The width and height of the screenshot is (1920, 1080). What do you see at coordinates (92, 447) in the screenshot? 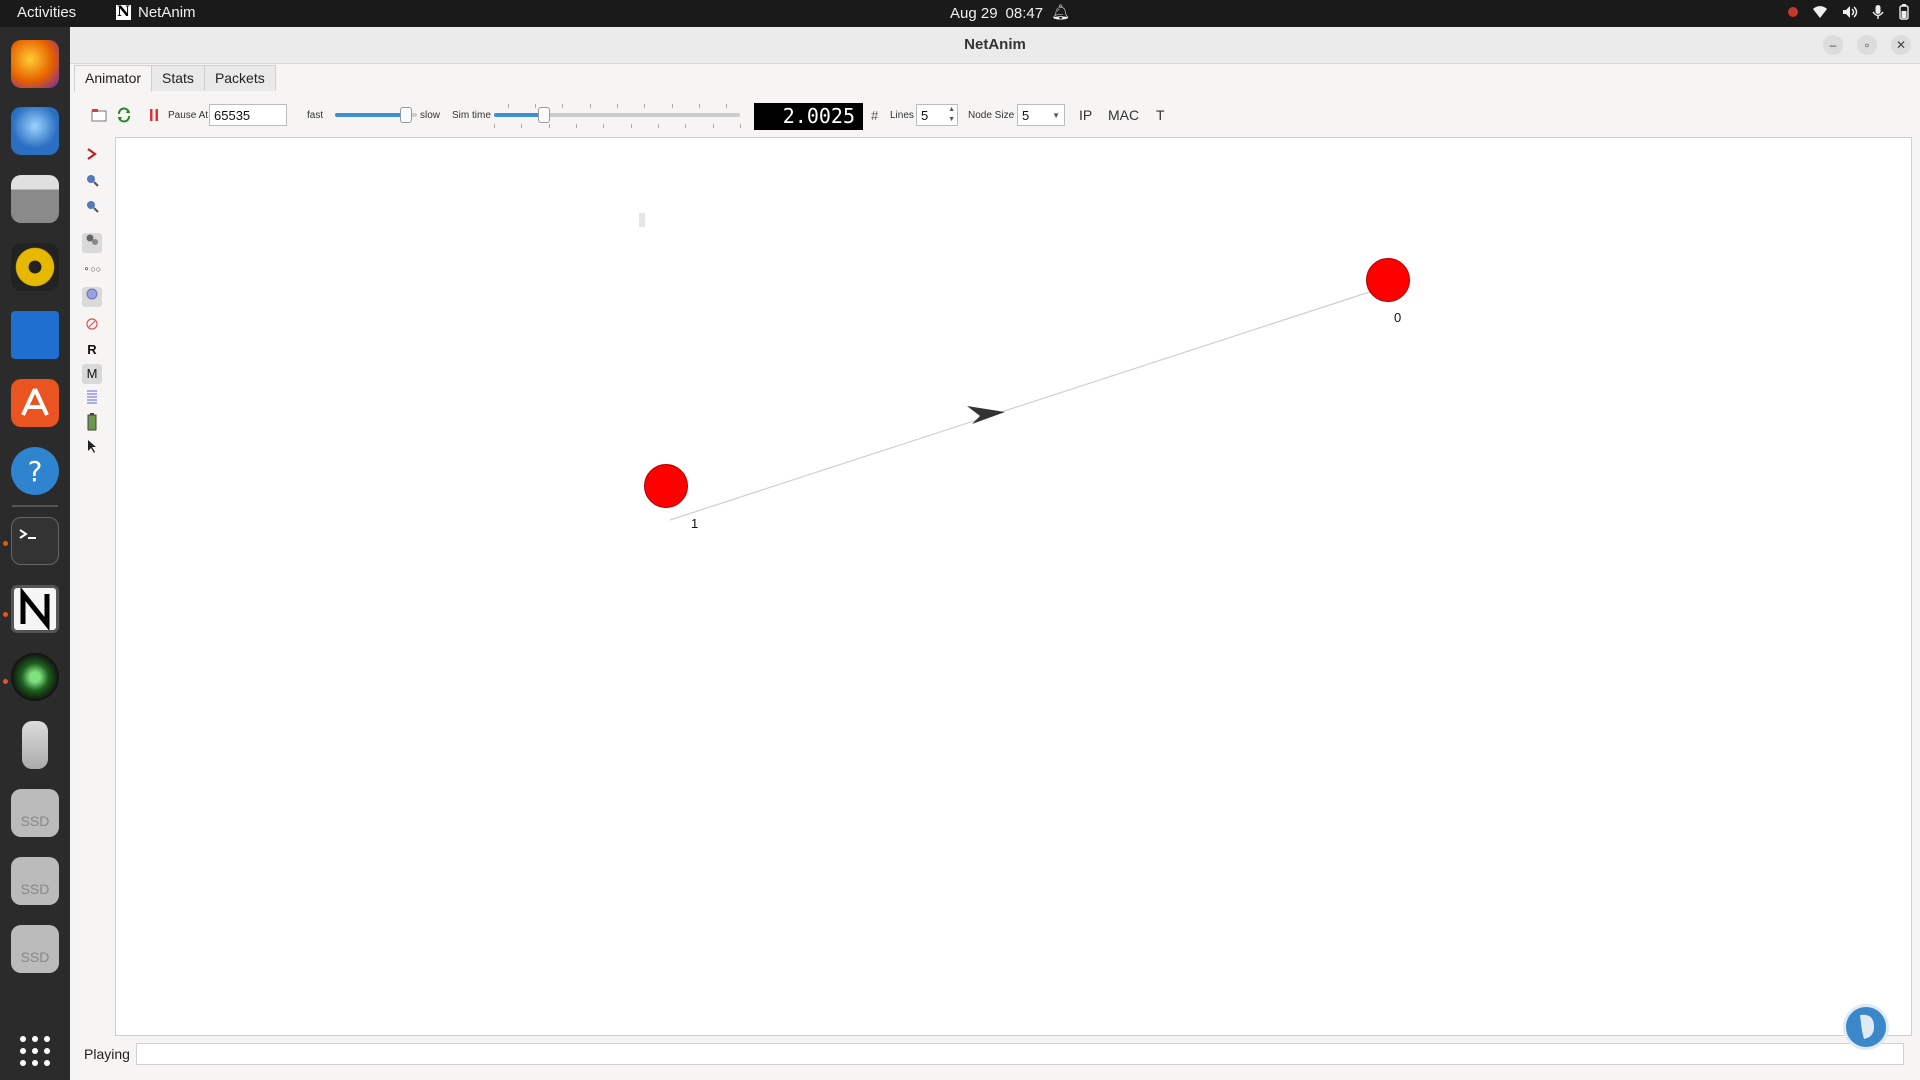
I see `pointer-icon` at bounding box center [92, 447].